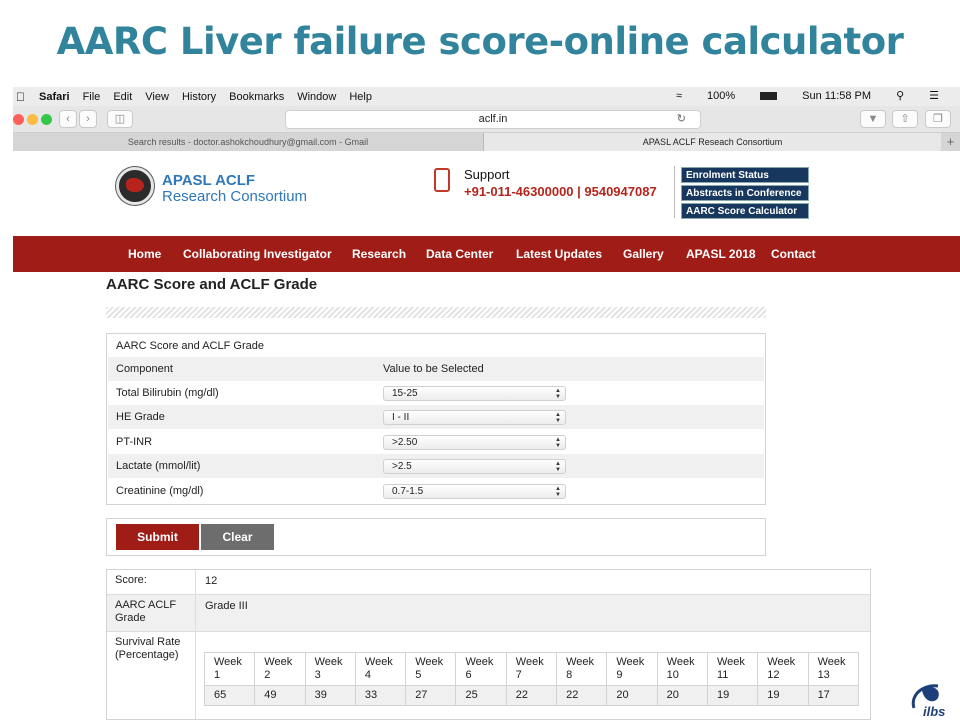  Describe the element at coordinates (674, 192) in the screenshot. I see `header-divider` at that location.